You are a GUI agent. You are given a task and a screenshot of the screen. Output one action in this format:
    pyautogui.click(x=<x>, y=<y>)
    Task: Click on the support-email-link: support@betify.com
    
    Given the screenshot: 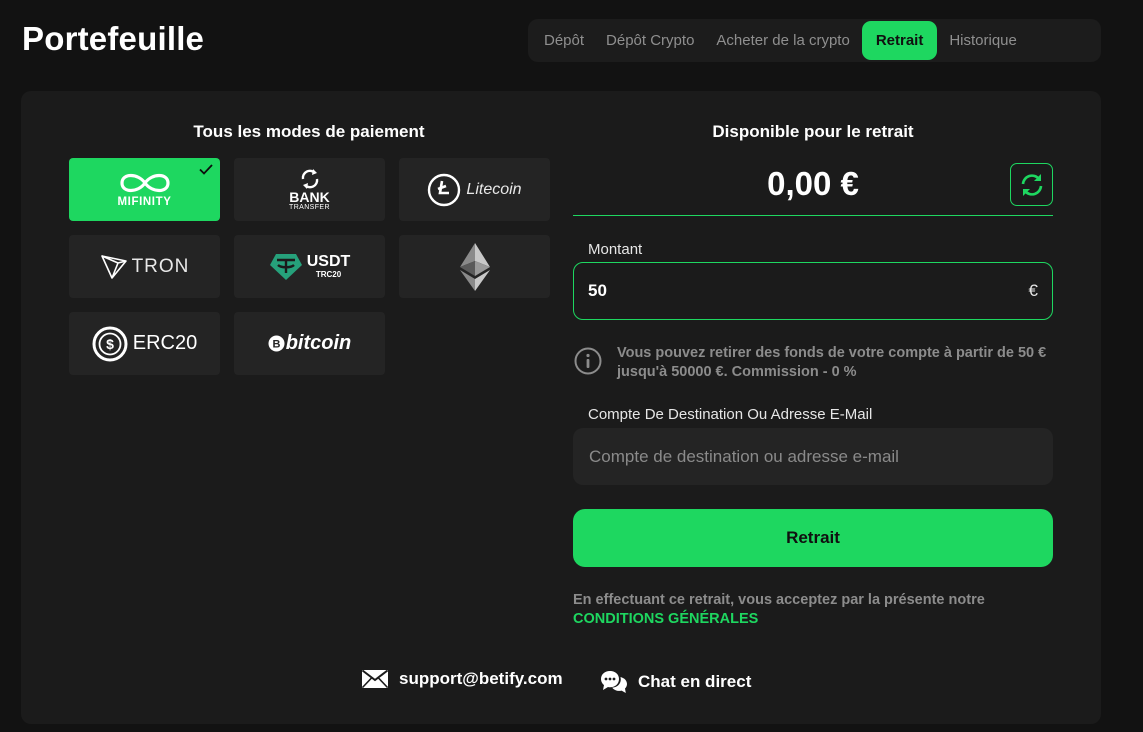 What is the action you would take?
    pyautogui.click(x=462, y=679)
    